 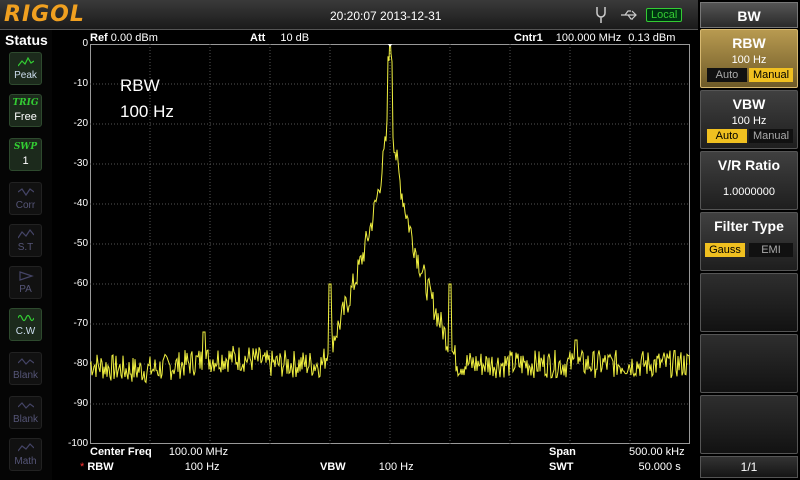 What do you see at coordinates (367, 467) in the screenshot?
I see `vbw-info: VBW 100 Hz` at bounding box center [367, 467].